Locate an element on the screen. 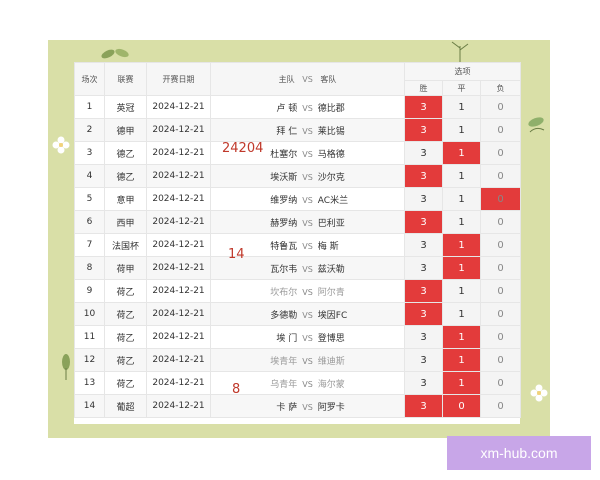 This screenshot has width=600, height=480. table-row: 12 荷乙 2024-12-21 埃青年 VS 维迪斯 3 1 0 is located at coordinates (298, 360).